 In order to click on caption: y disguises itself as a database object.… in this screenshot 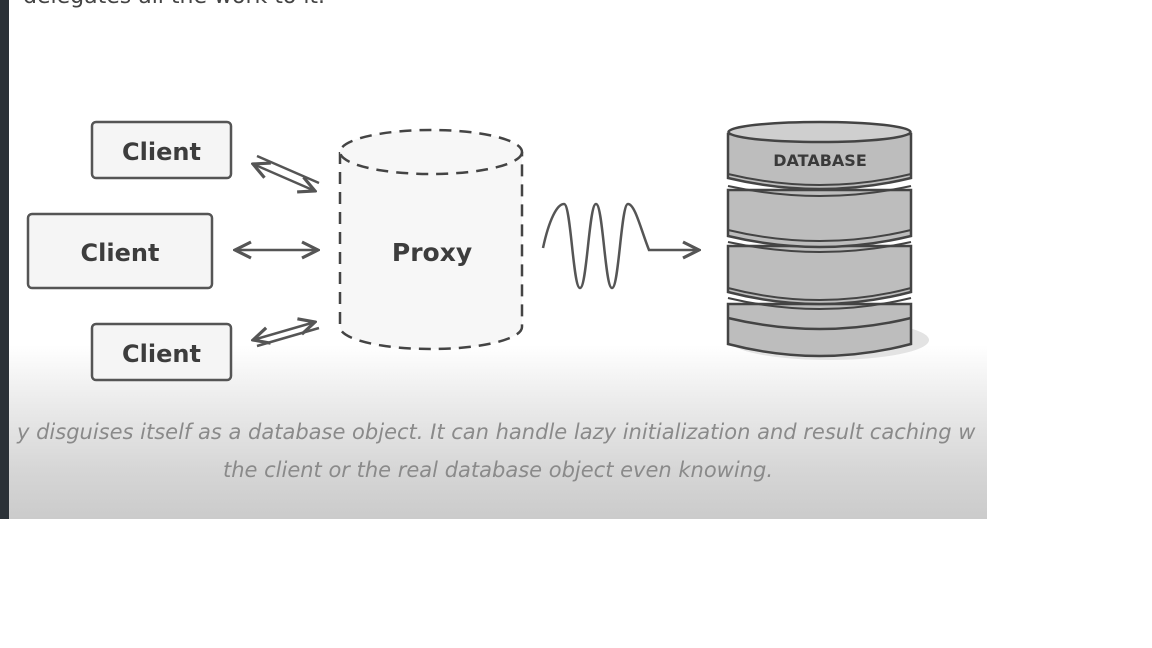, I will do `click(498, 451)`.